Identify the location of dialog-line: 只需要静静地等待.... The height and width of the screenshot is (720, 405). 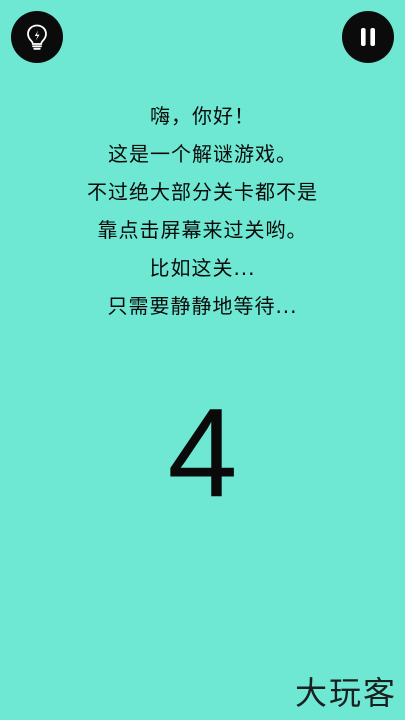
(202, 306).